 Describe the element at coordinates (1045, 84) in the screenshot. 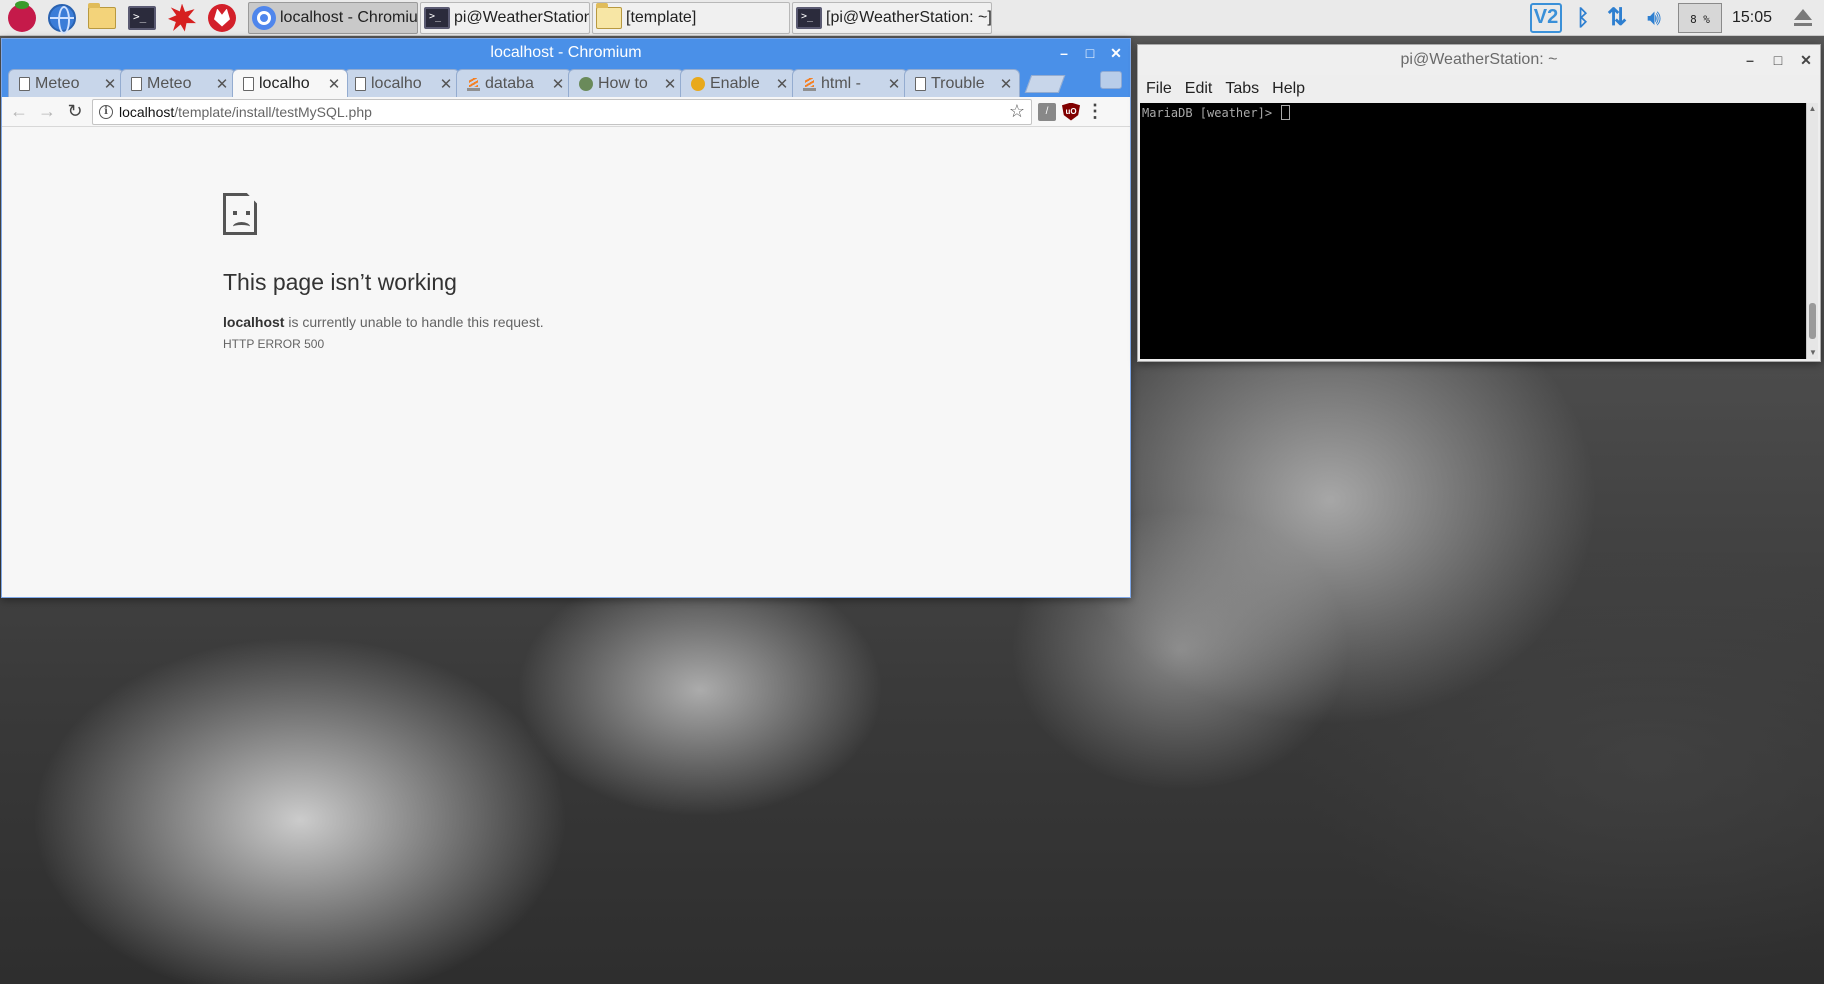

I see `new-tab-button` at that location.